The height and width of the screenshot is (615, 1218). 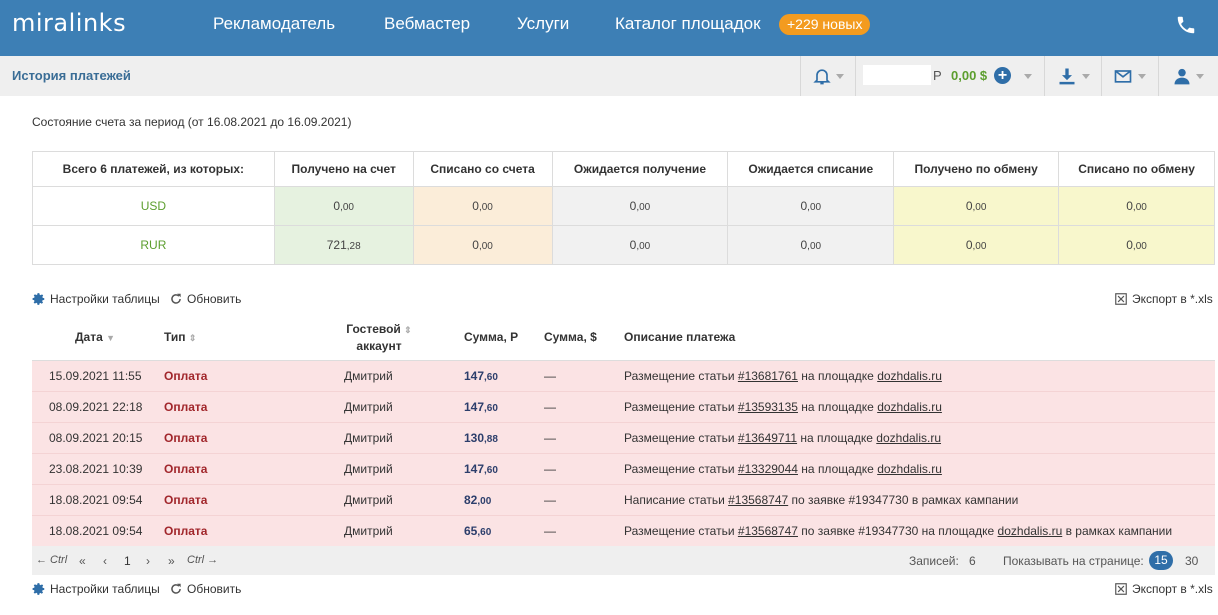 What do you see at coordinates (494, 438) in the screenshot?
I see `cell-sum-rub: 130,88` at bounding box center [494, 438].